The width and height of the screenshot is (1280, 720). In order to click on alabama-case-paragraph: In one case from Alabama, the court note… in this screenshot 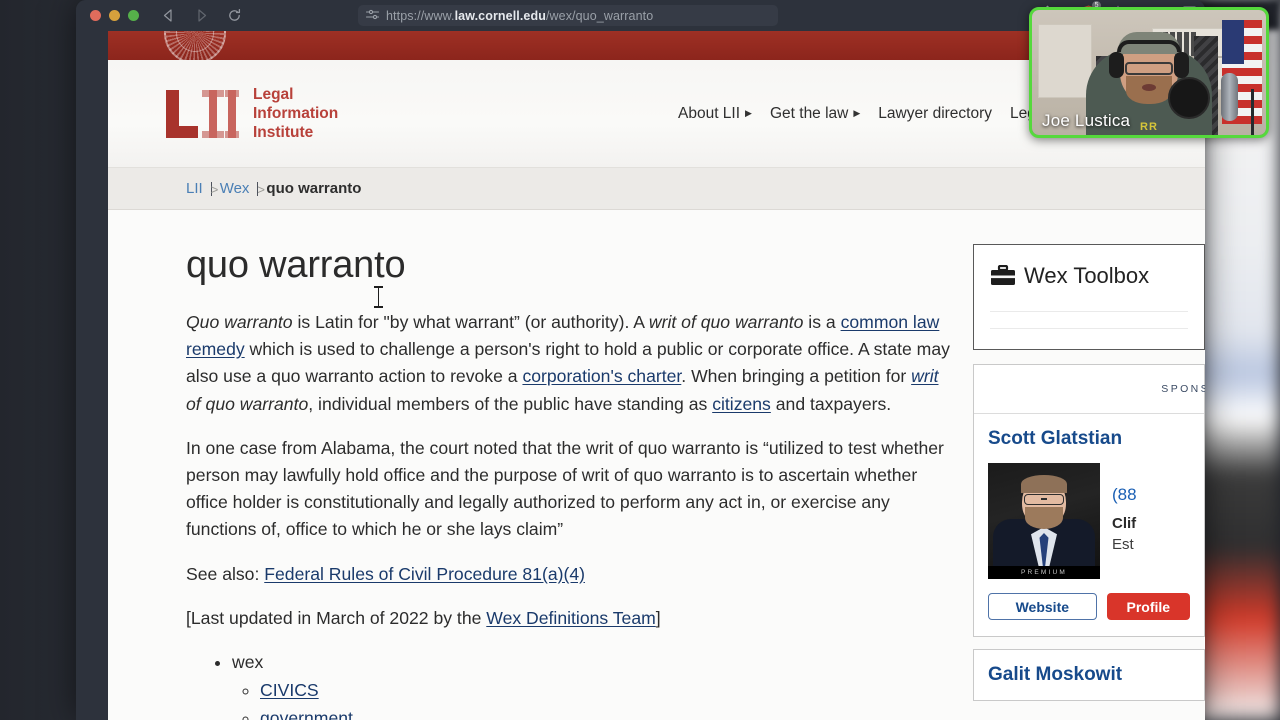, I will do `click(565, 488)`.